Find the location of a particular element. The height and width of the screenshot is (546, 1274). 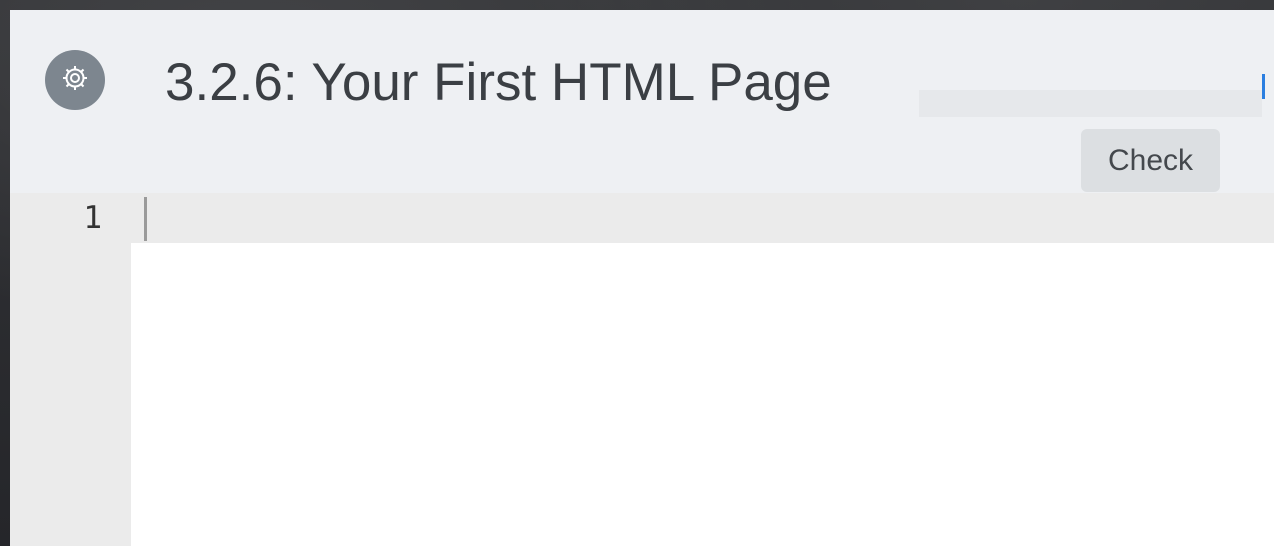

check-button: Check is located at coordinates (1150, 160).